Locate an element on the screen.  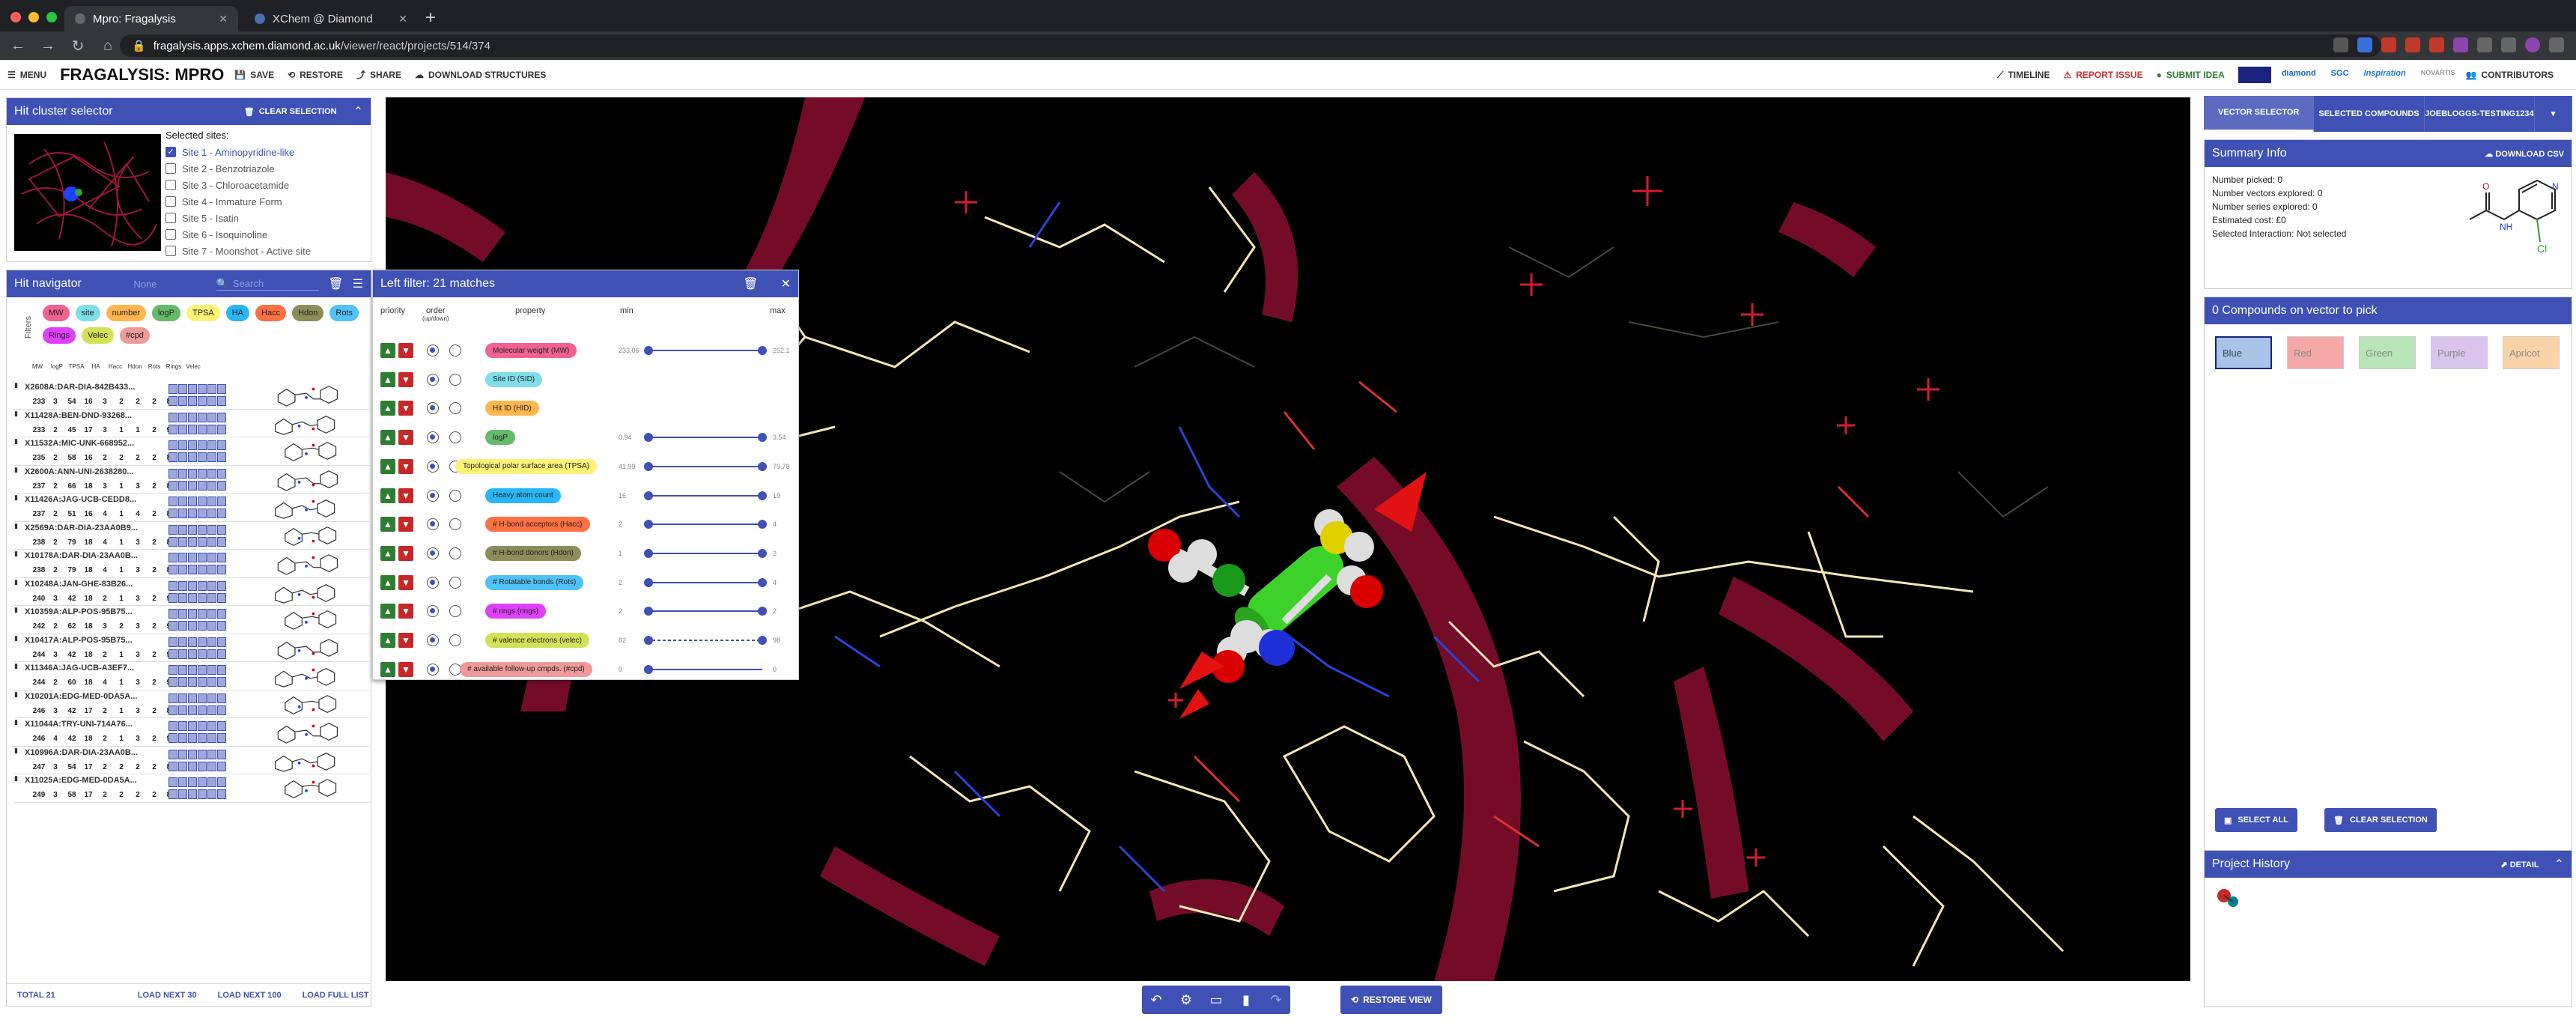
more-menu-icon is located at coordinates (2556, 44).